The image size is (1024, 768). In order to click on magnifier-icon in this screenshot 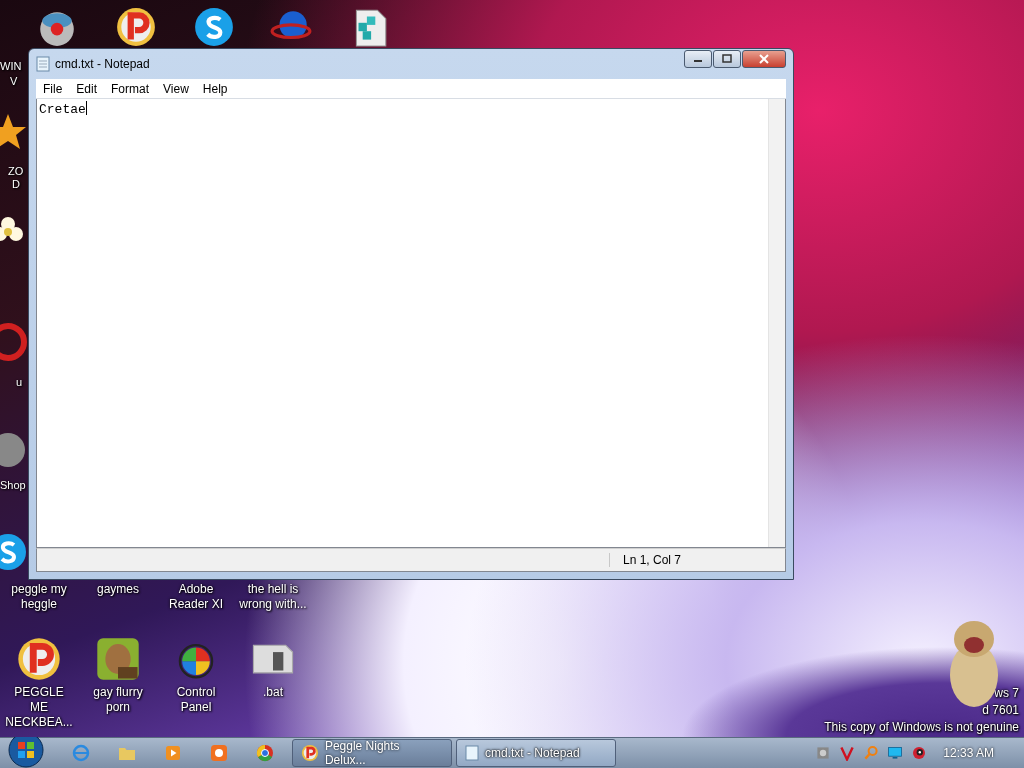, I will do `click(871, 753)`.